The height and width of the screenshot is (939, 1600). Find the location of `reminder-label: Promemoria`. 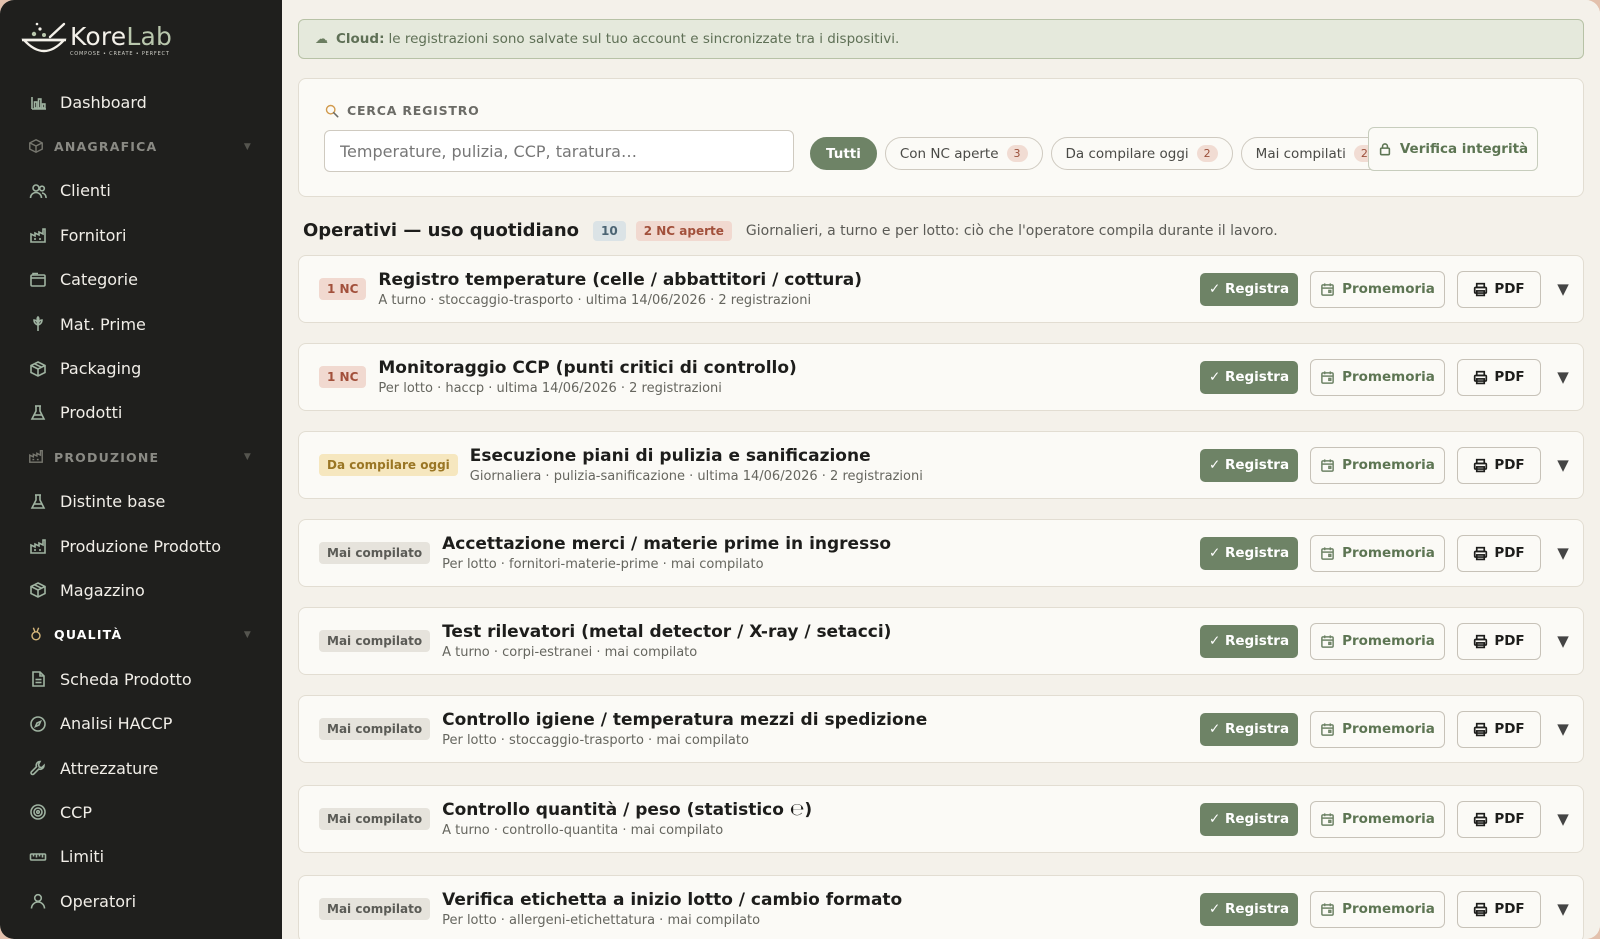

reminder-label: Promemoria is located at coordinates (1388, 377).